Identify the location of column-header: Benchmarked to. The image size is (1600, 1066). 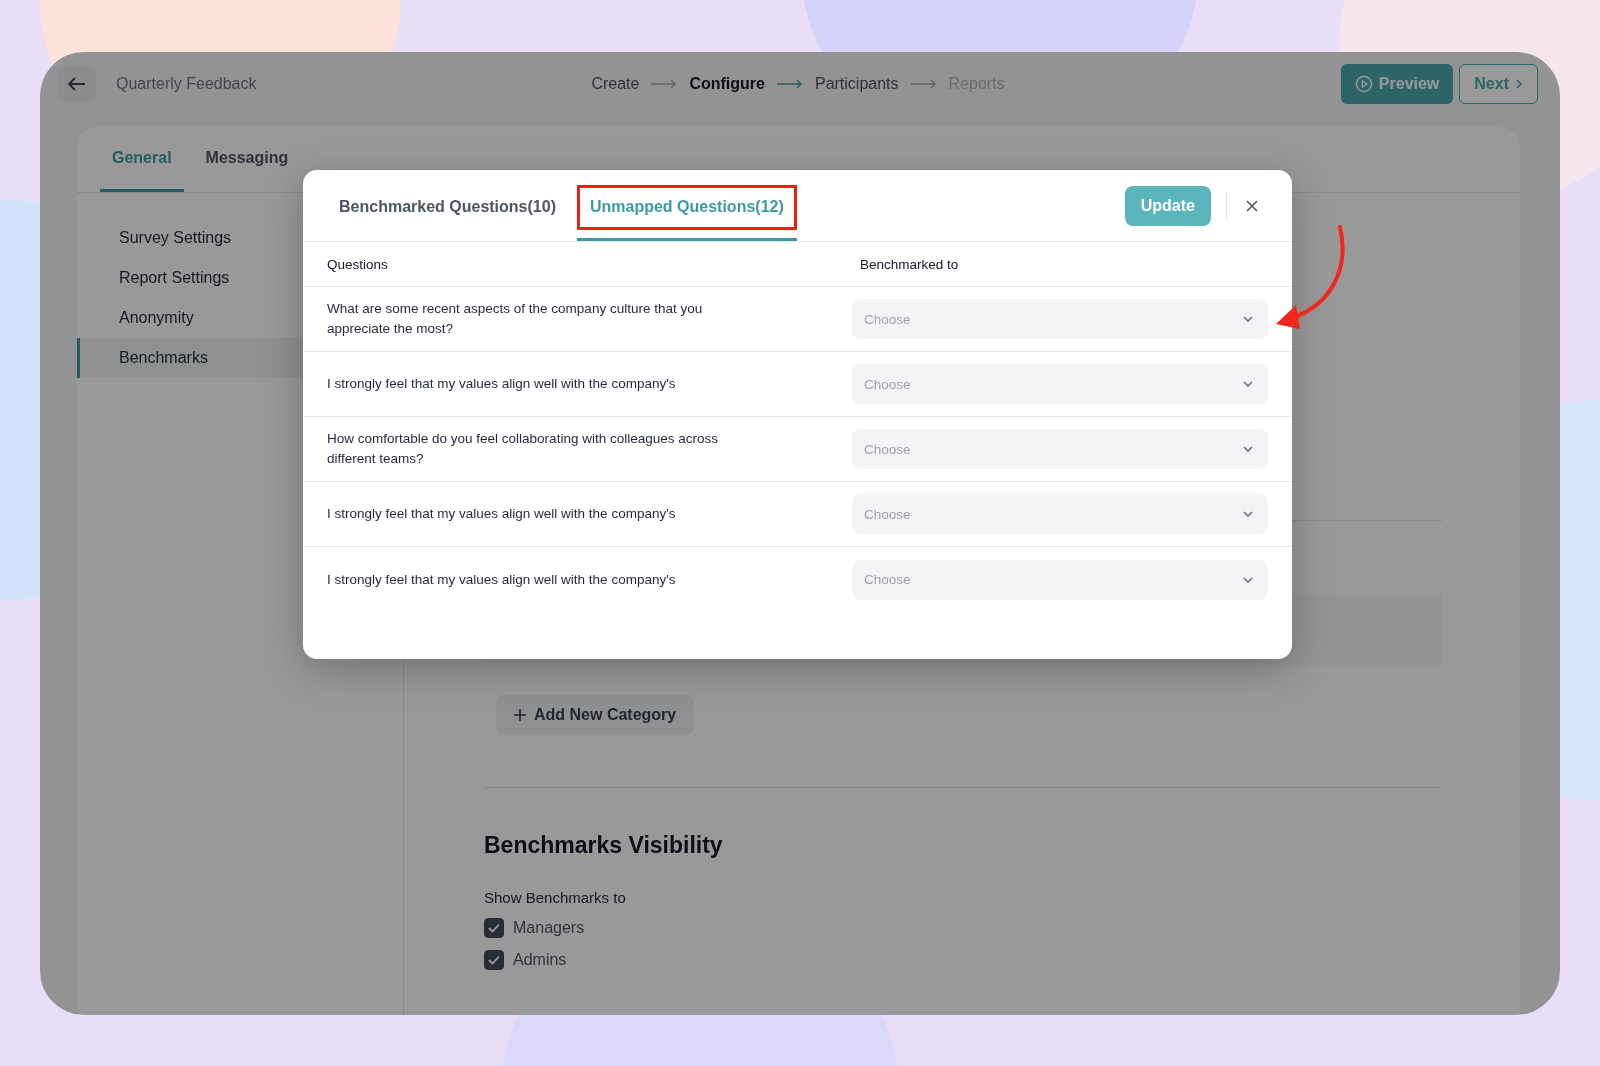
(909, 264).